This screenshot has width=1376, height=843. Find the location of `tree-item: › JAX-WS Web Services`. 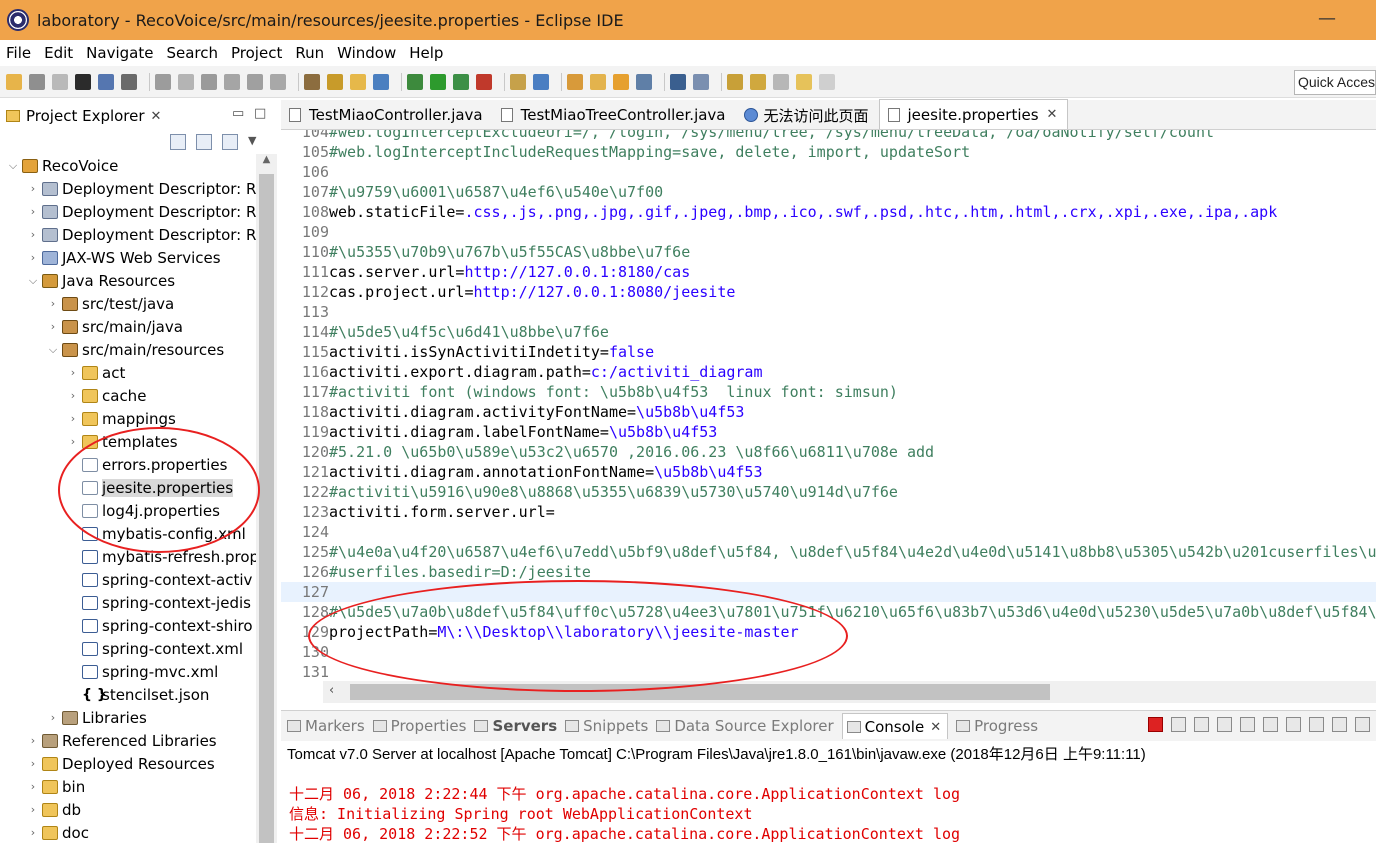

tree-item: › JAX-WS Web Services is located at coordinates (128, 257).